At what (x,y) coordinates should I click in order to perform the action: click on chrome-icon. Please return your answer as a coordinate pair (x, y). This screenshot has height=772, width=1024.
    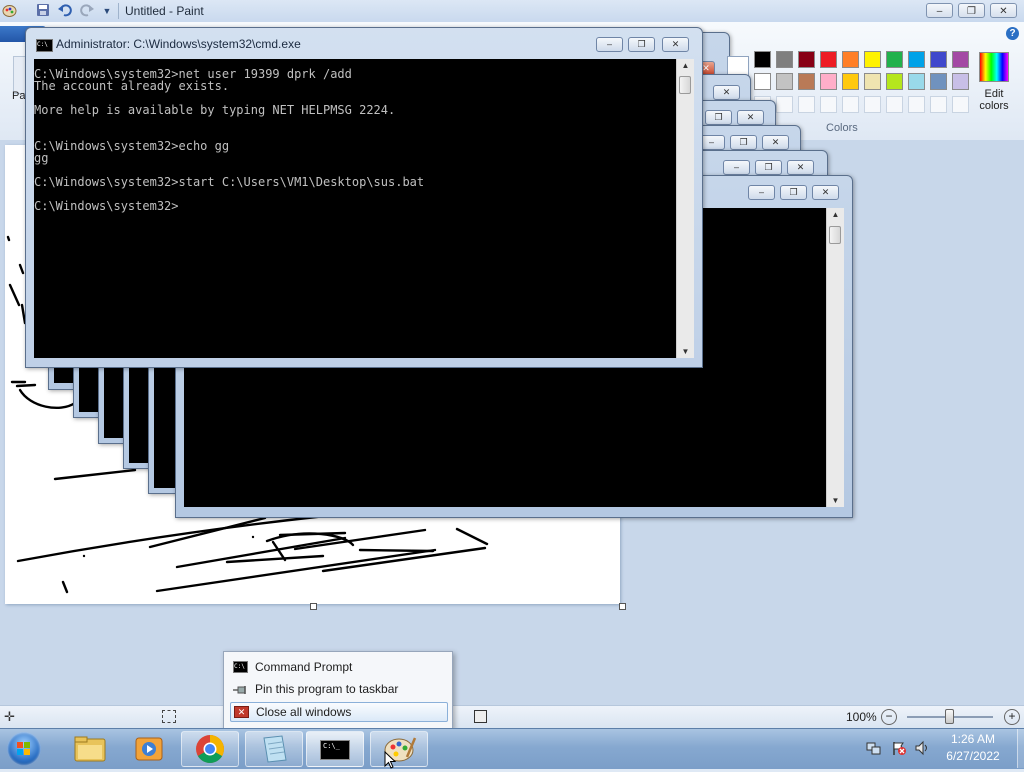
    Looking at the image, I should click on (210, 749).